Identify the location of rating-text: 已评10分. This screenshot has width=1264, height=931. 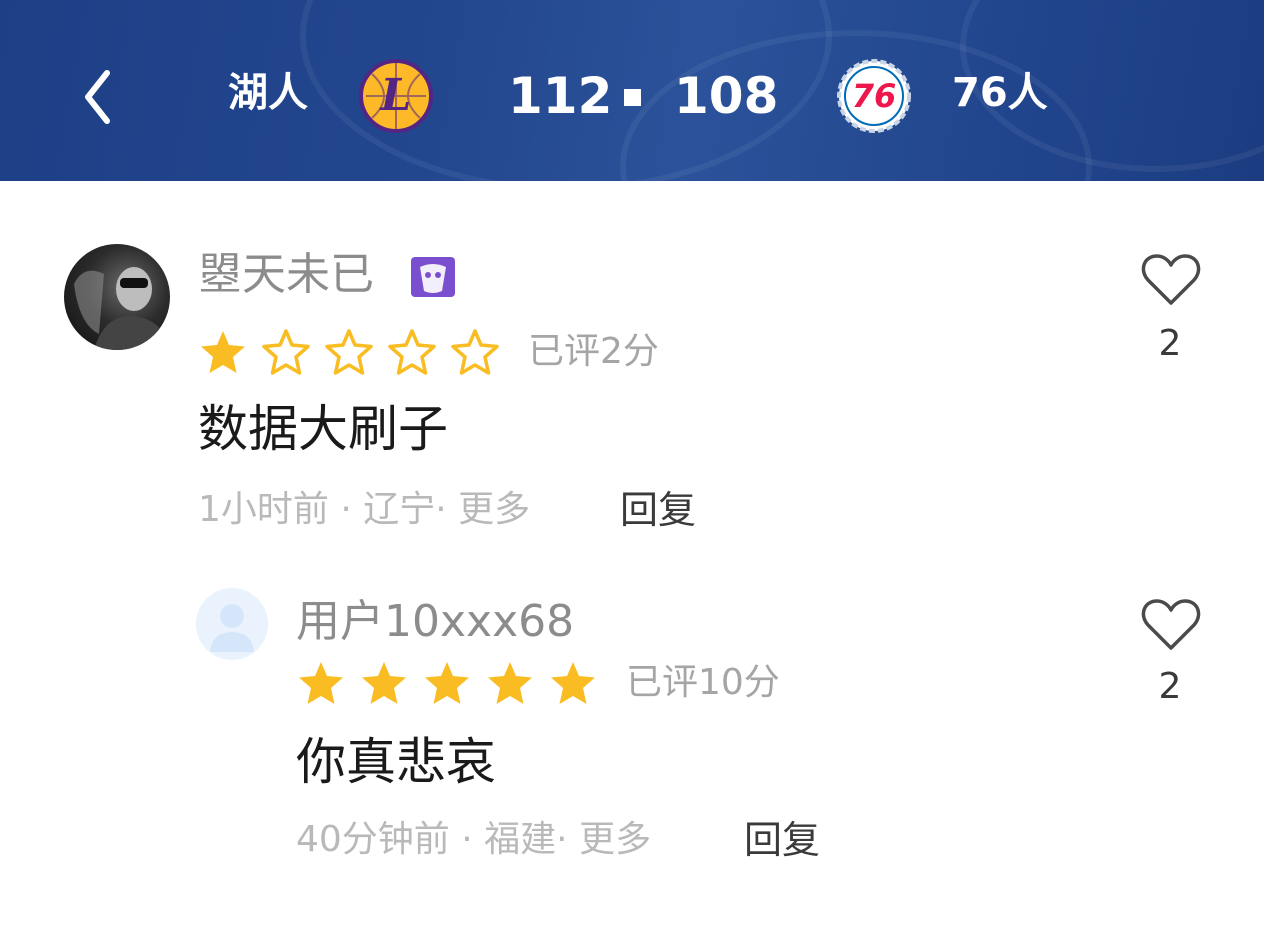
(703, 682).